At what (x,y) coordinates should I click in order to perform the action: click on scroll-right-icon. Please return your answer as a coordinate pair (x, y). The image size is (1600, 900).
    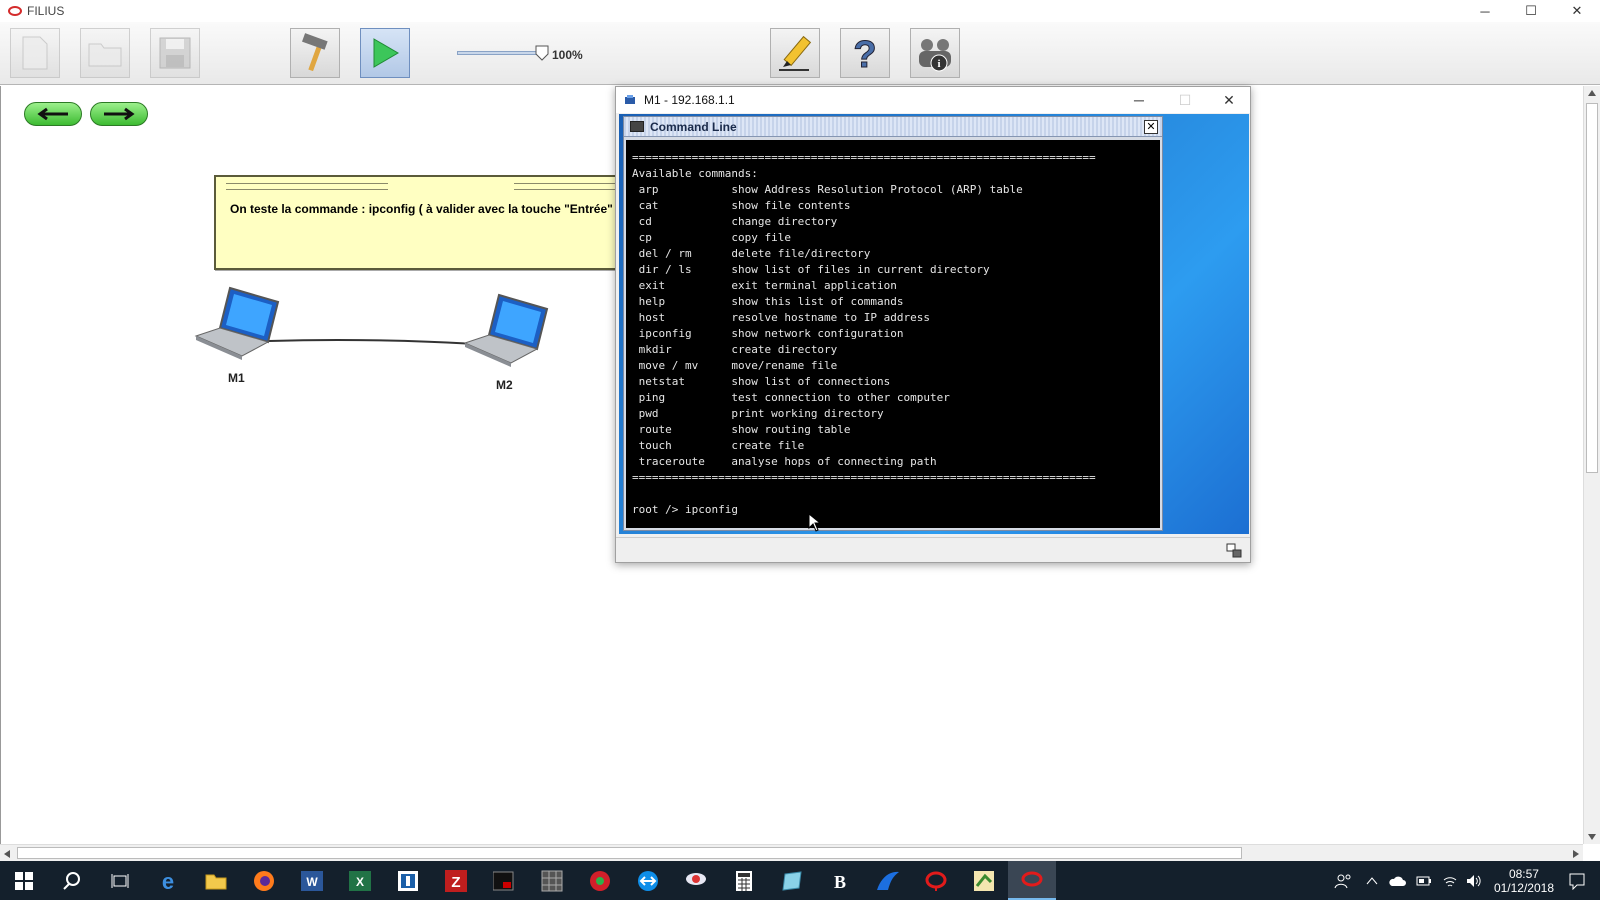
    Looking at the image, I should click on (1576, 854).